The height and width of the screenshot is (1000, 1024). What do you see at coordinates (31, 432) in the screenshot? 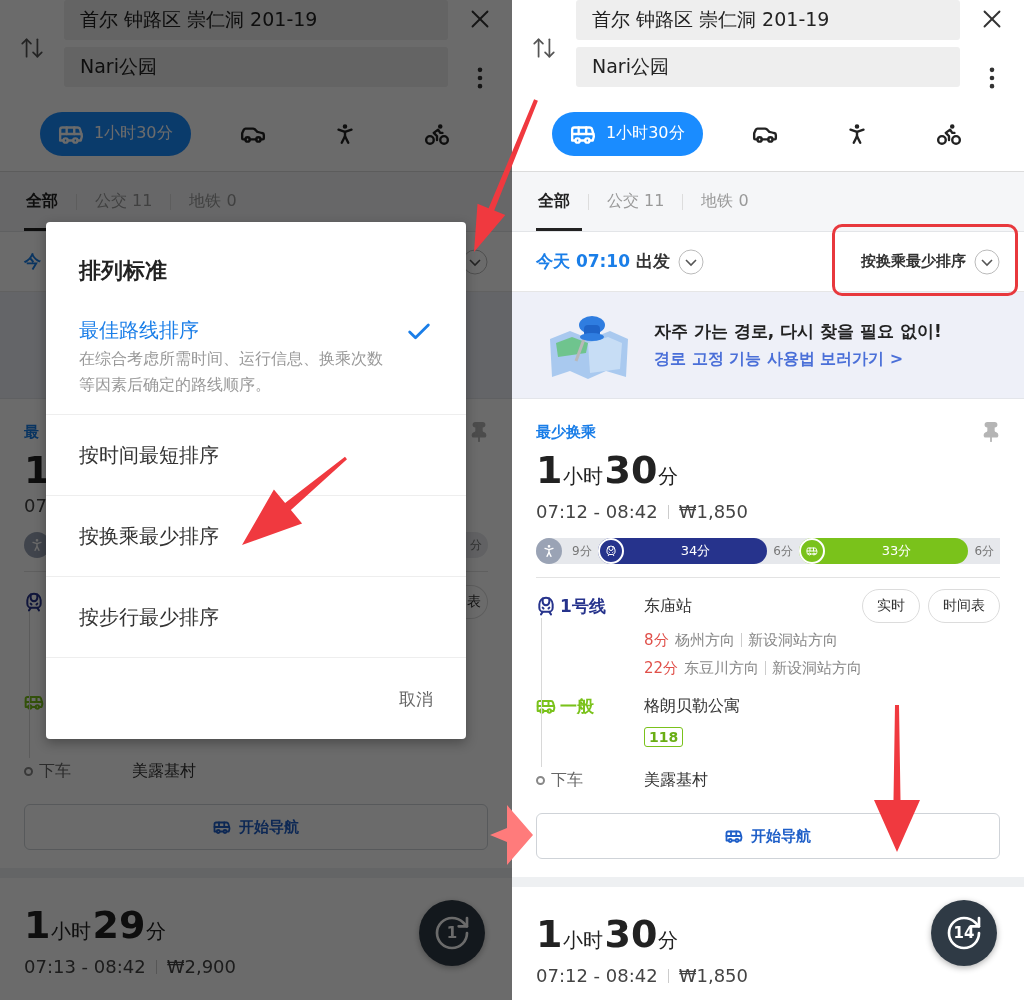
I see `route-label: 最` at bounding box center [31, 432].